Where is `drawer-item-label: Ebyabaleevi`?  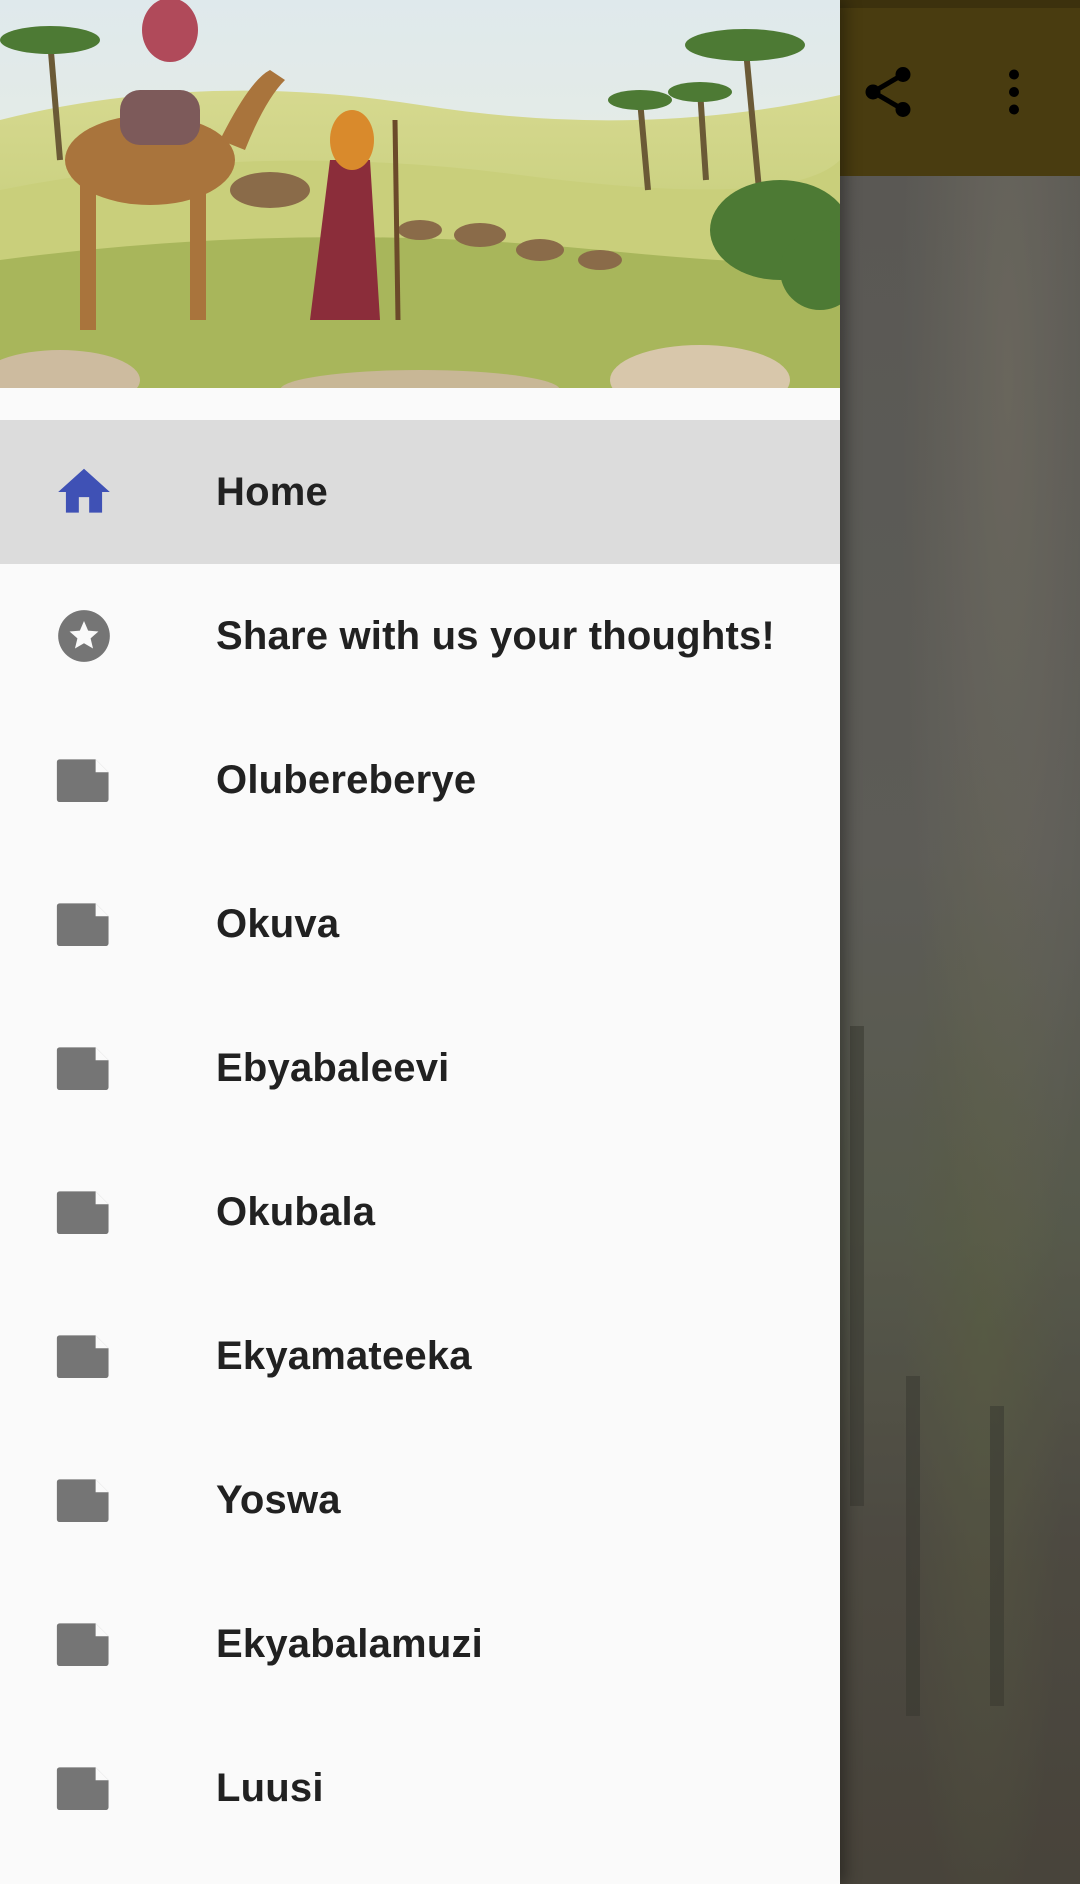 drawer-item-label: Ebyabaleevi is located at coordinates (333, 1067).